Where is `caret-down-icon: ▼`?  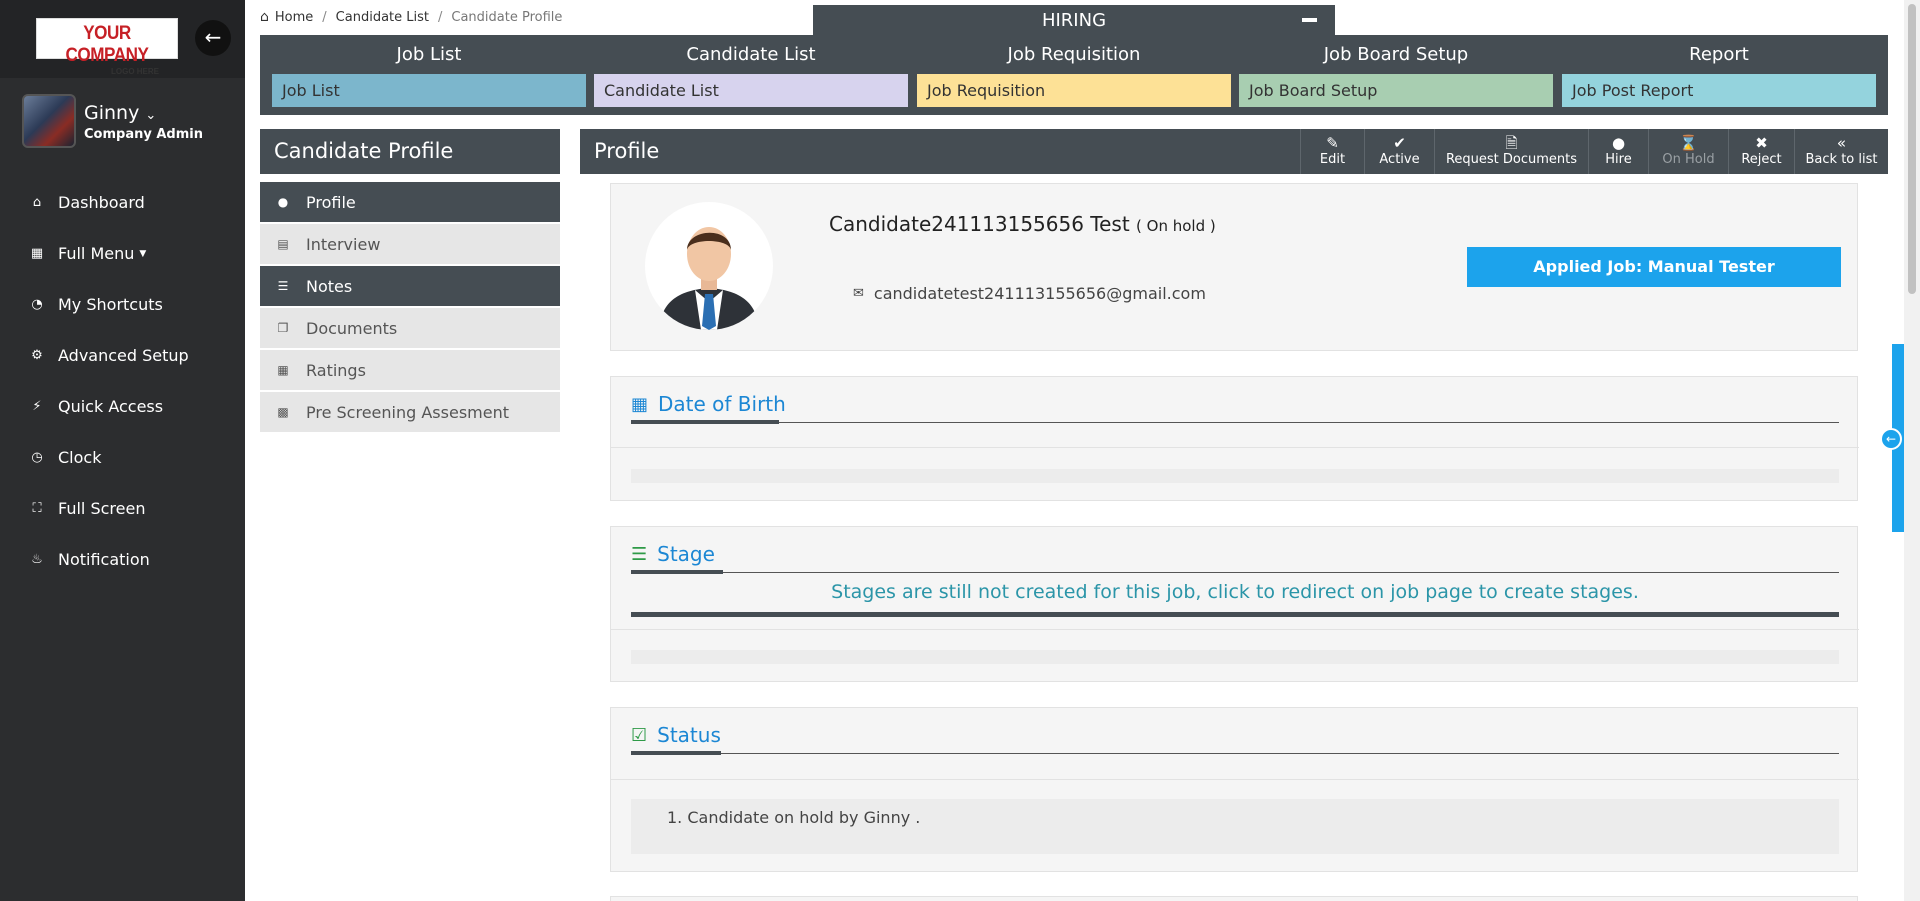 caret-down-icon: ▼ is located at coordinates (143, 253).